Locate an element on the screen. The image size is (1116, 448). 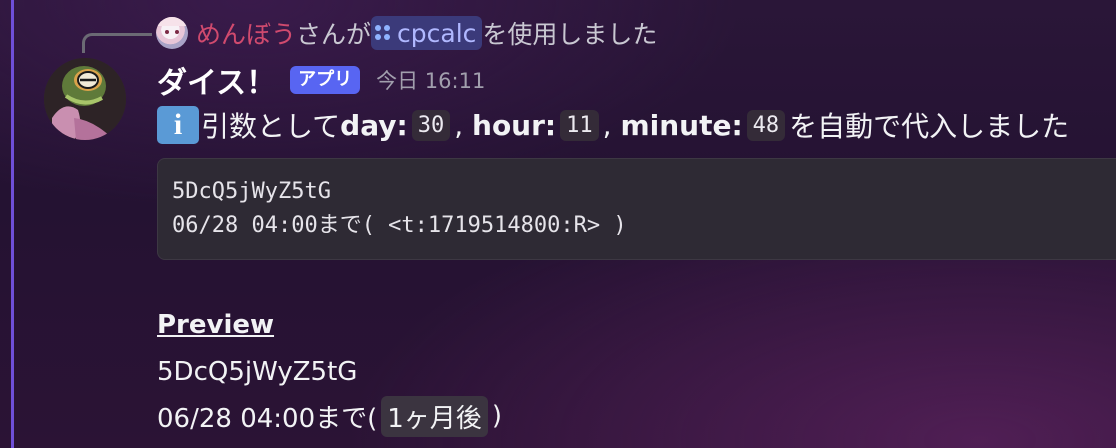
bot-avatar-image is located at coordinates (85, 99).